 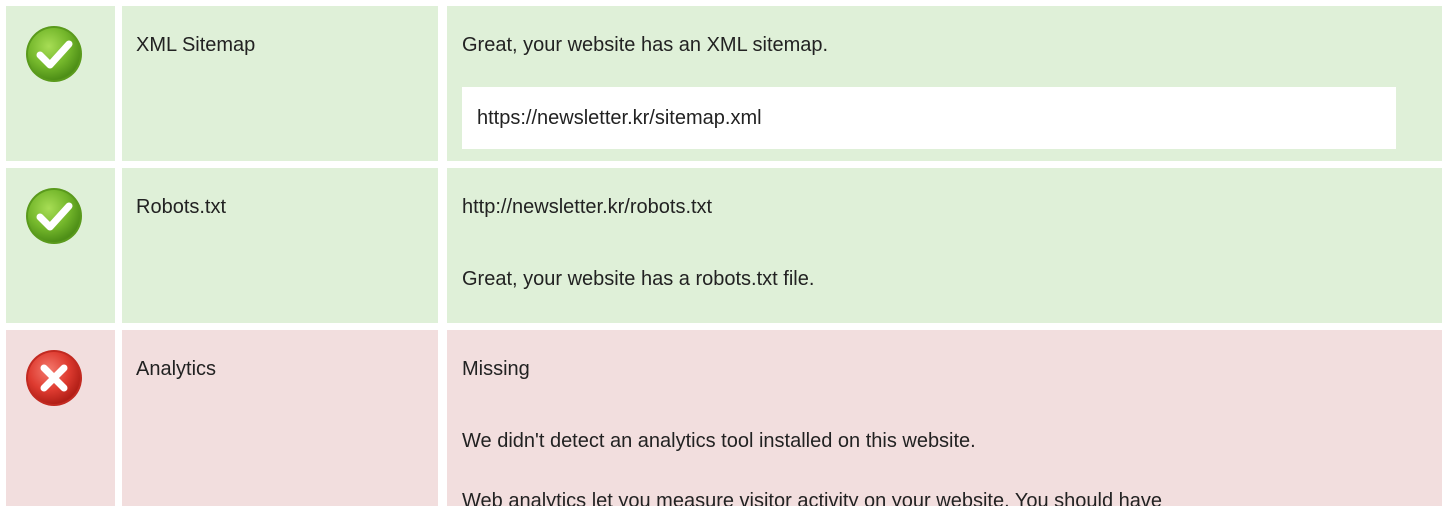 What do you see at coordinates (496, 369) in the screenshot?
I see `status-text: Missing` at bounding box center [496, 369].